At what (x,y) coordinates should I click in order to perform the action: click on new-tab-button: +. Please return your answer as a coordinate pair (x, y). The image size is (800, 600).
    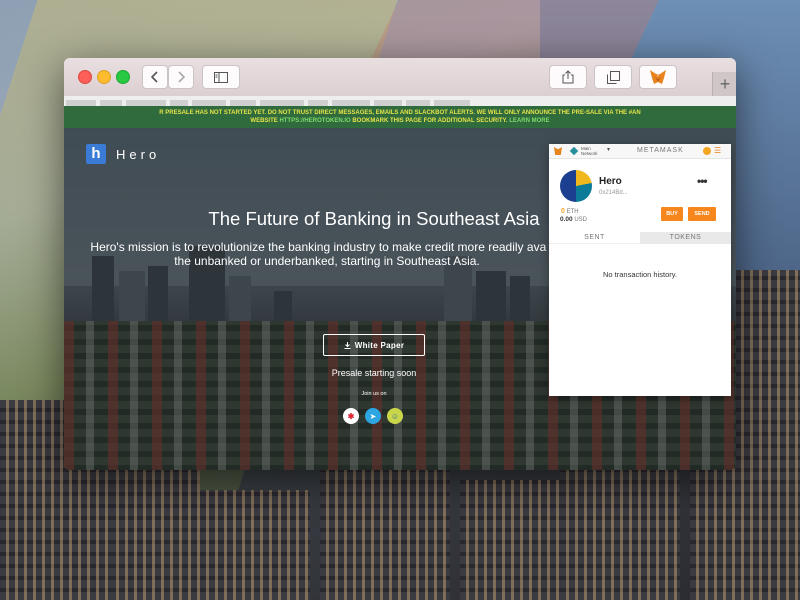
    Looking at the image, I should click on (724, 84).